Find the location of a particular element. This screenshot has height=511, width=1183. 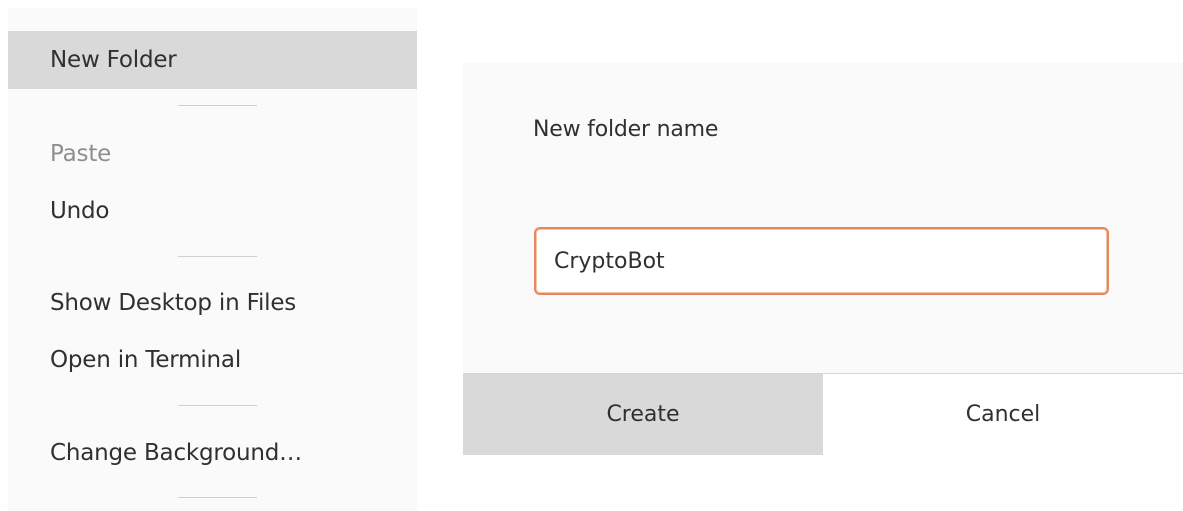

menu-item-paste: Paste is located at coordinates (212, 154).